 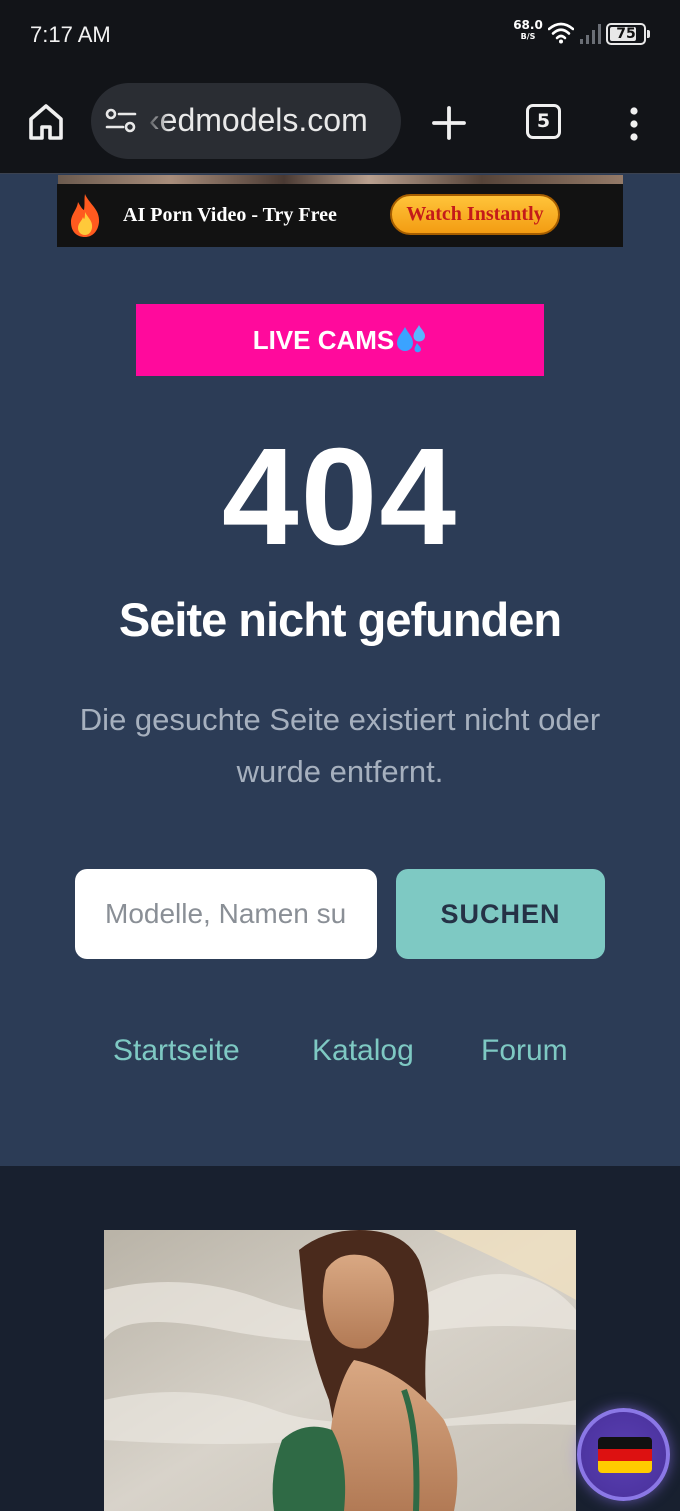 What do you see at coordinates (528, 25) in the screenshot?
I see `network-speed-value: 68.0` at bounding box center [528, 25].